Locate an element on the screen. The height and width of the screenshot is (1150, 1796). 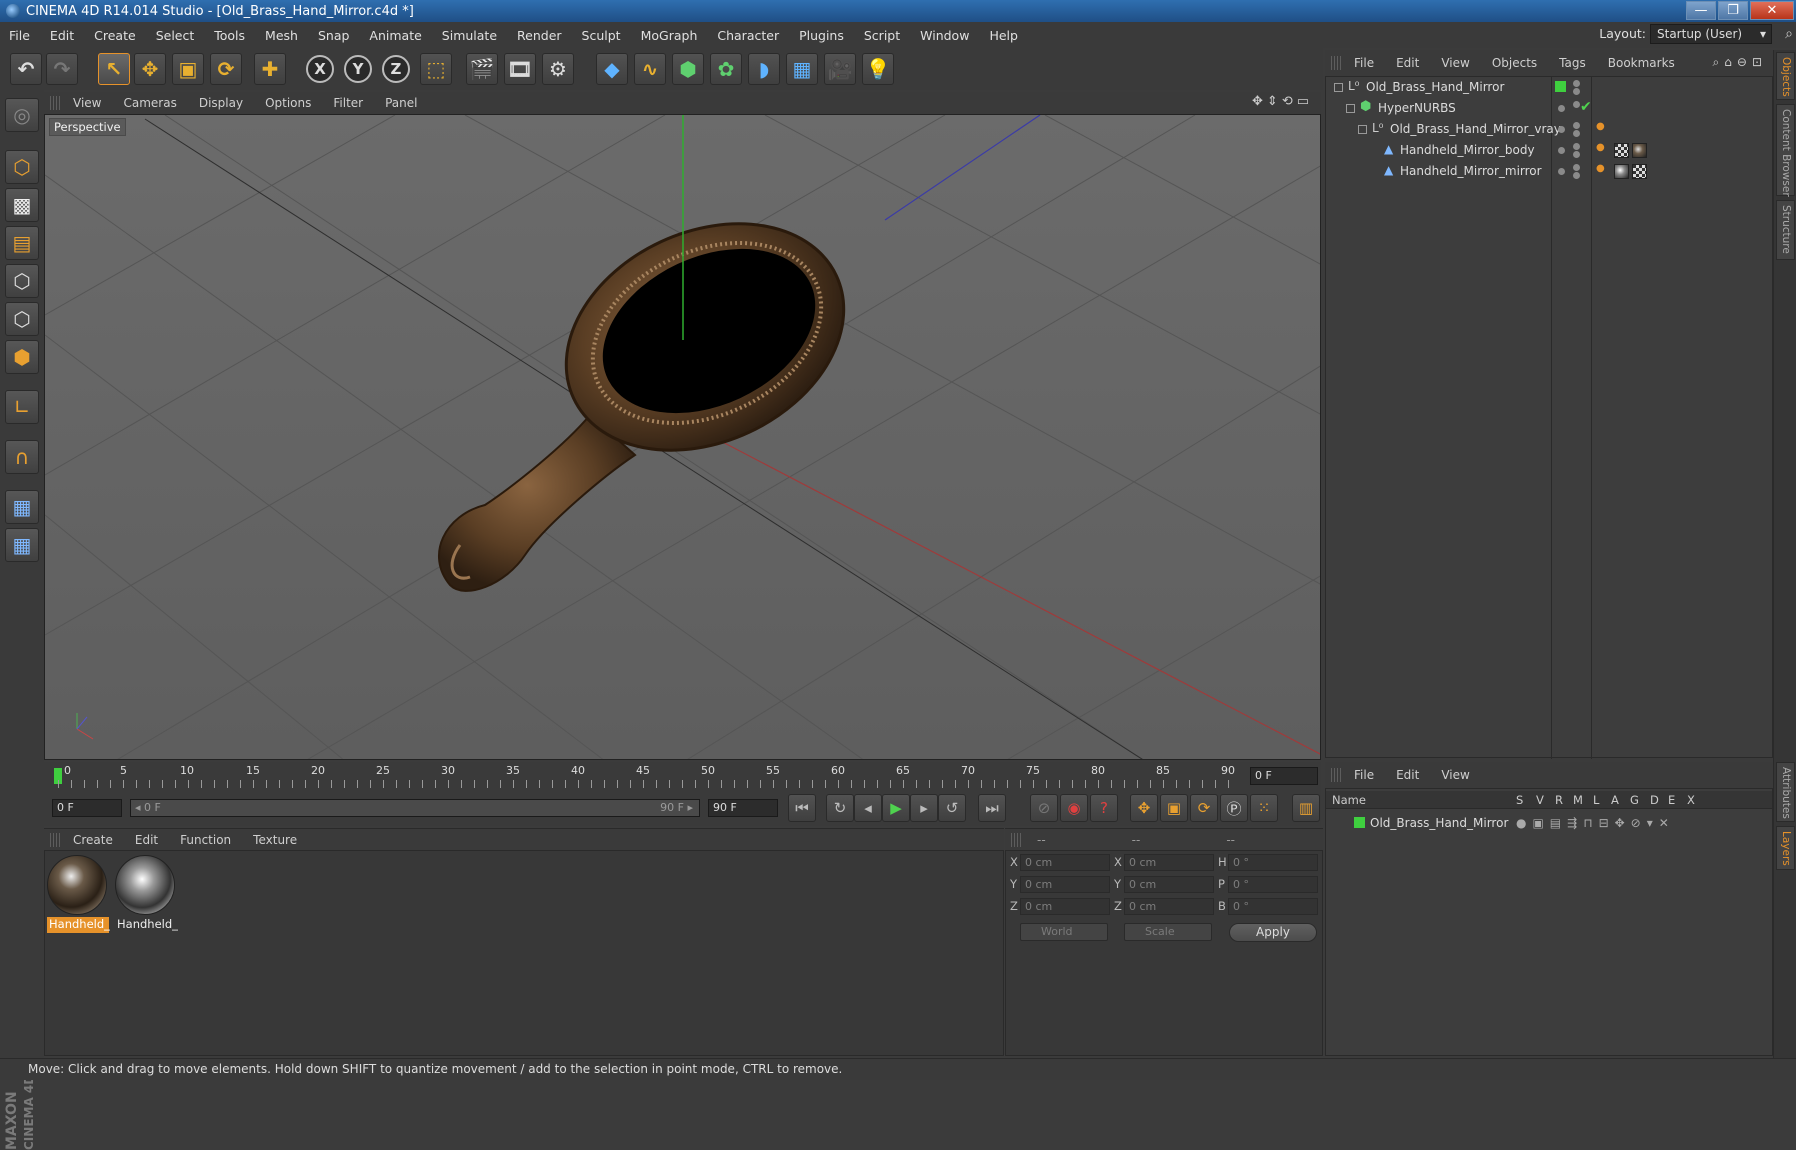
size-x-field: 0 cm is located at coordinates (1169, 862).